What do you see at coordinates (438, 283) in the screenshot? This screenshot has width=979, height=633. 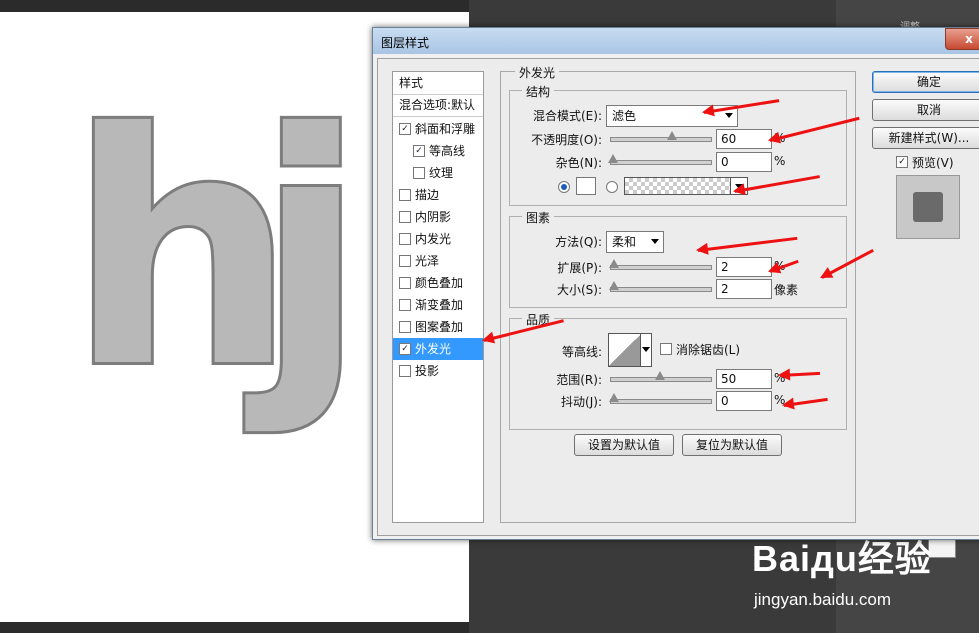 I see `style-color-overlay: 颜色叠加` at bounding box center [438, 283].